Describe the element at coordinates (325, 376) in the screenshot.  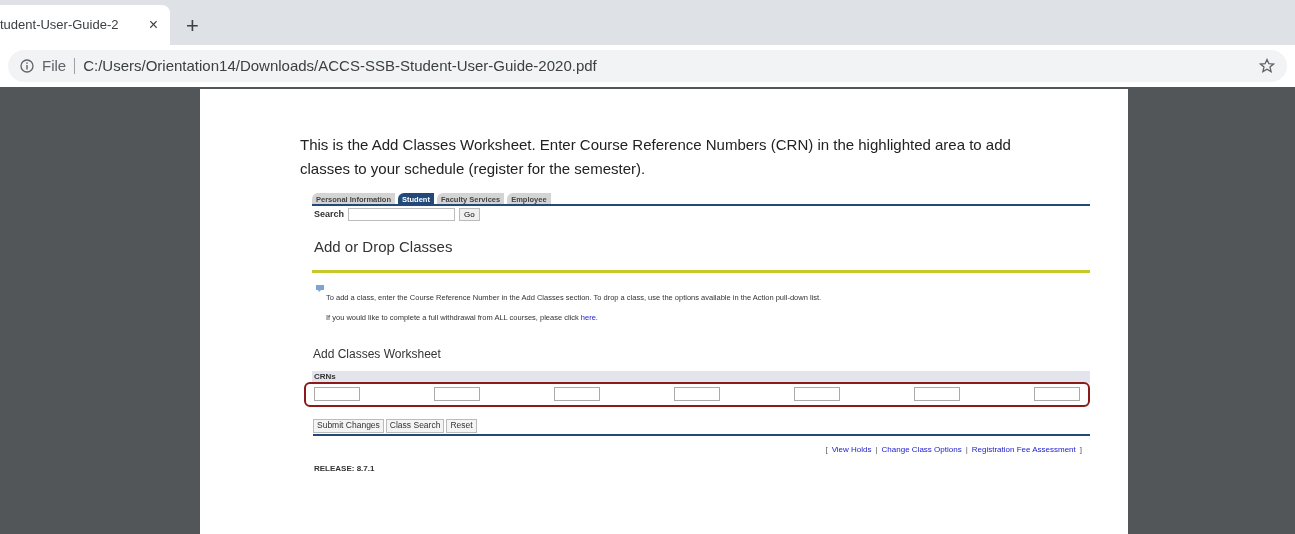
I see `crns-label: CRNs` at that location.